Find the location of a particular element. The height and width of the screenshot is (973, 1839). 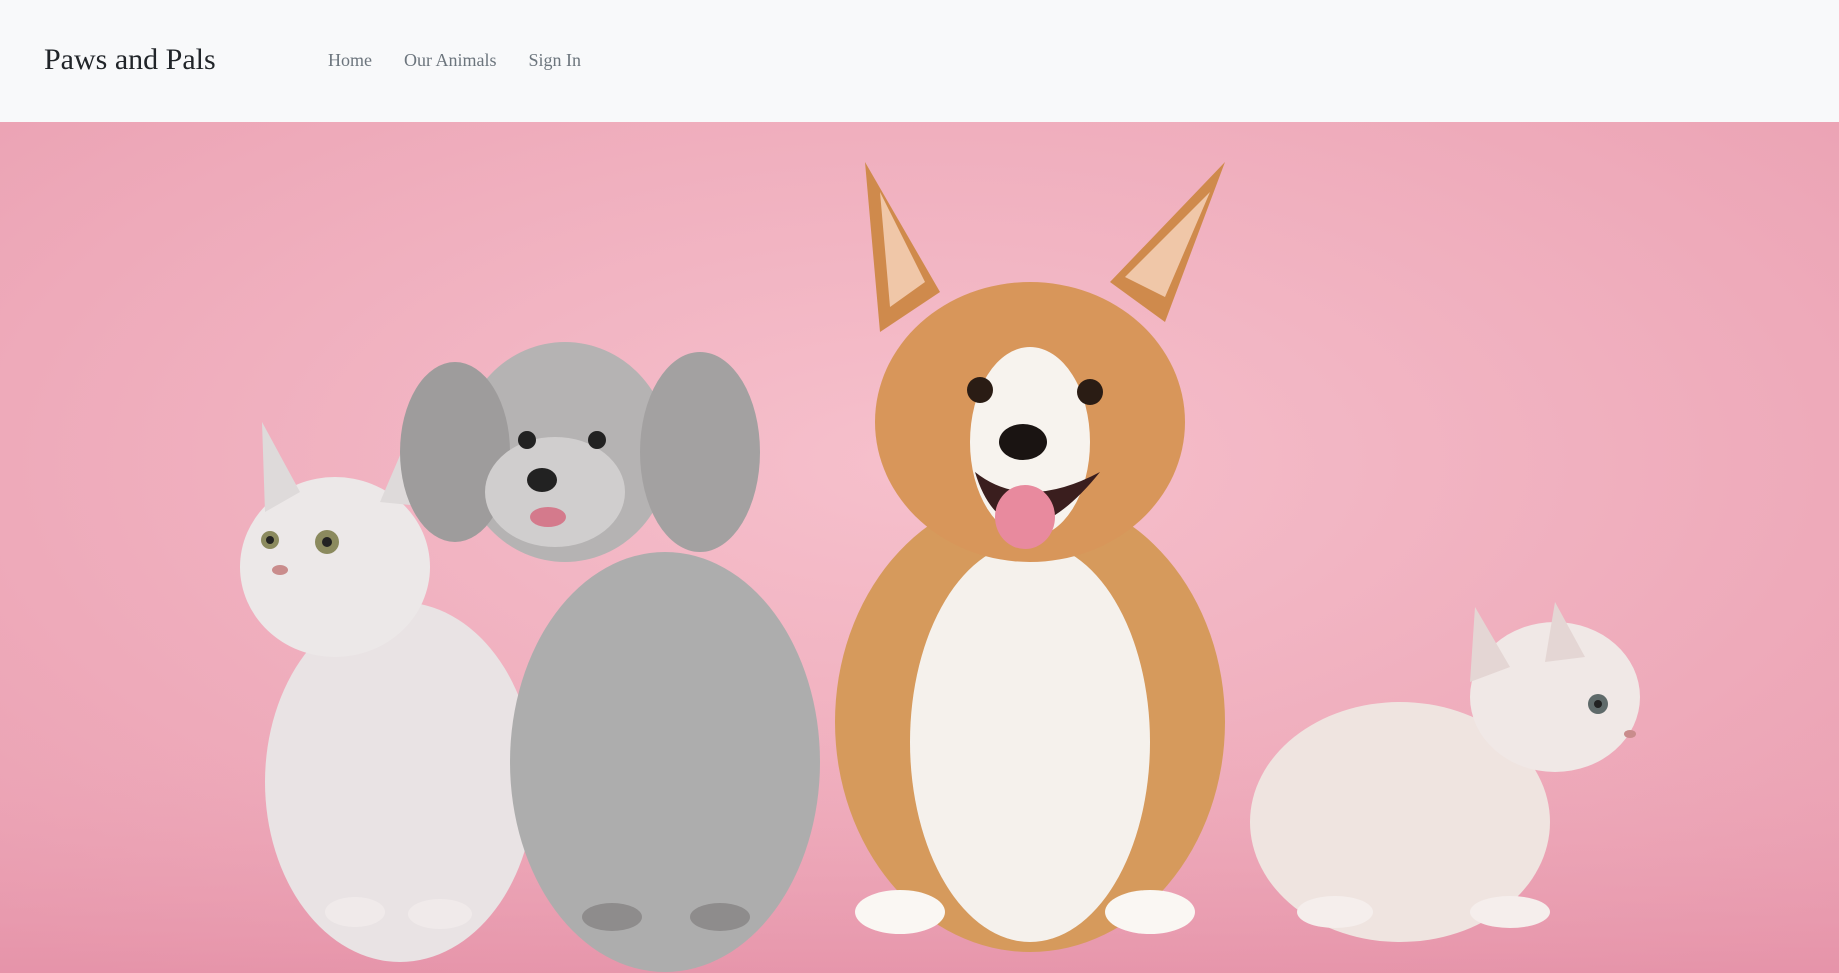

nav-link-home: Home is located at coordinates (350, 60).